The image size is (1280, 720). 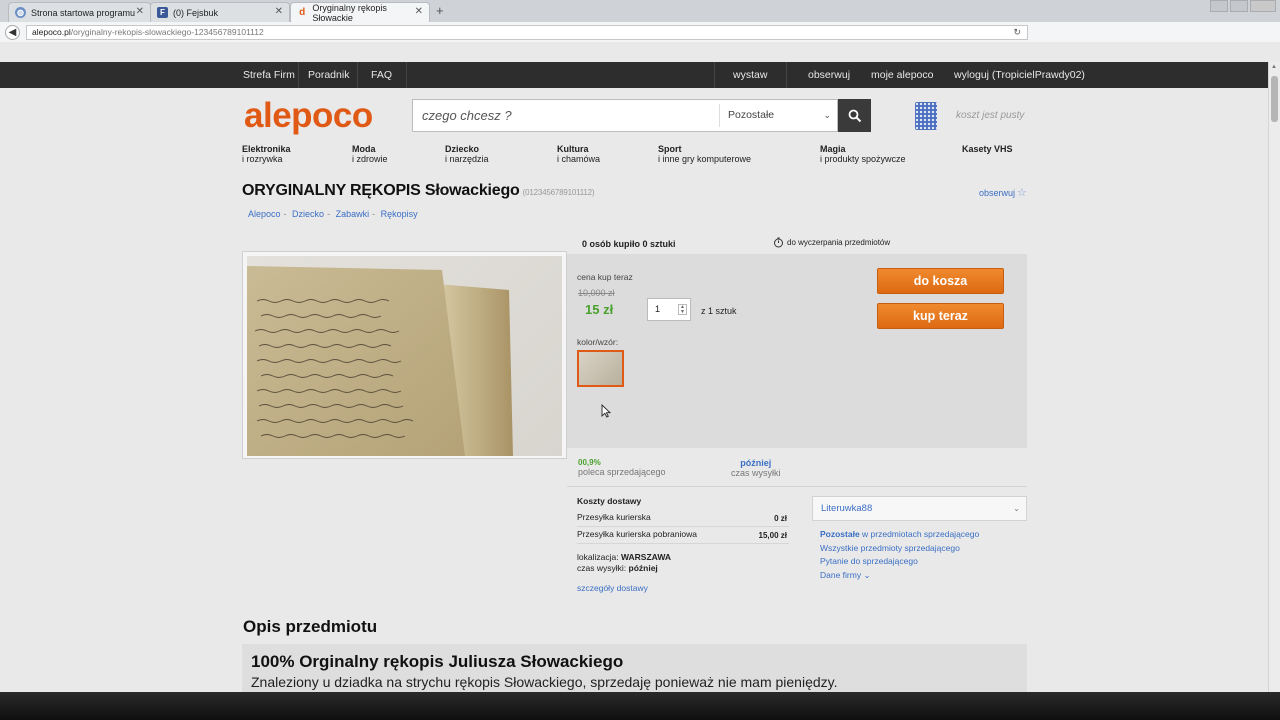 I want to click on tab-product: d Oryginalny rękopis Słowackie ✕, so click(x=360, y=12).